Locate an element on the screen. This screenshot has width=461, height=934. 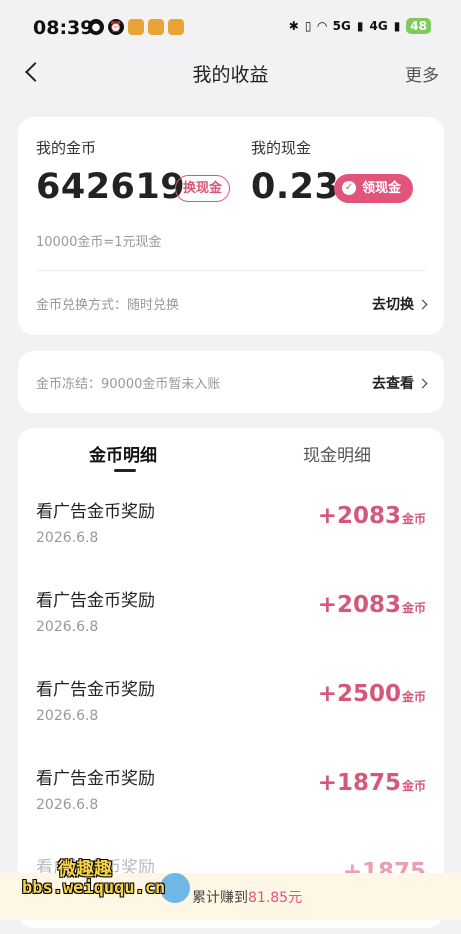
battery-indicator: 48 is located at coordinates (418, 26).